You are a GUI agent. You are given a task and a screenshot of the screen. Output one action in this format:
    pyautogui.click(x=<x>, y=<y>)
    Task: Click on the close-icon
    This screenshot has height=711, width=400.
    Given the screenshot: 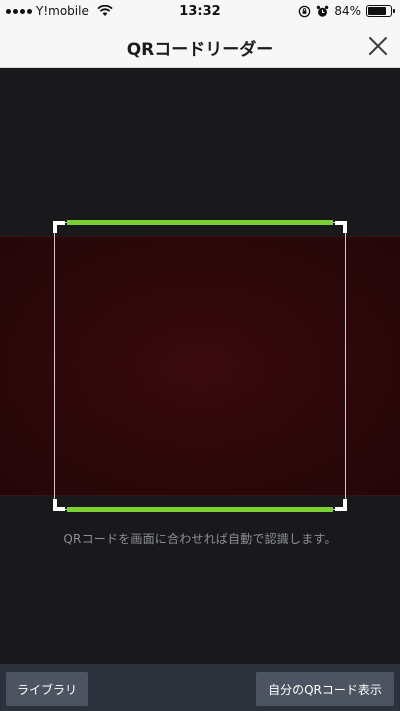 What is the action you would take?
    pyautogui.click(x=378, y=46)
    